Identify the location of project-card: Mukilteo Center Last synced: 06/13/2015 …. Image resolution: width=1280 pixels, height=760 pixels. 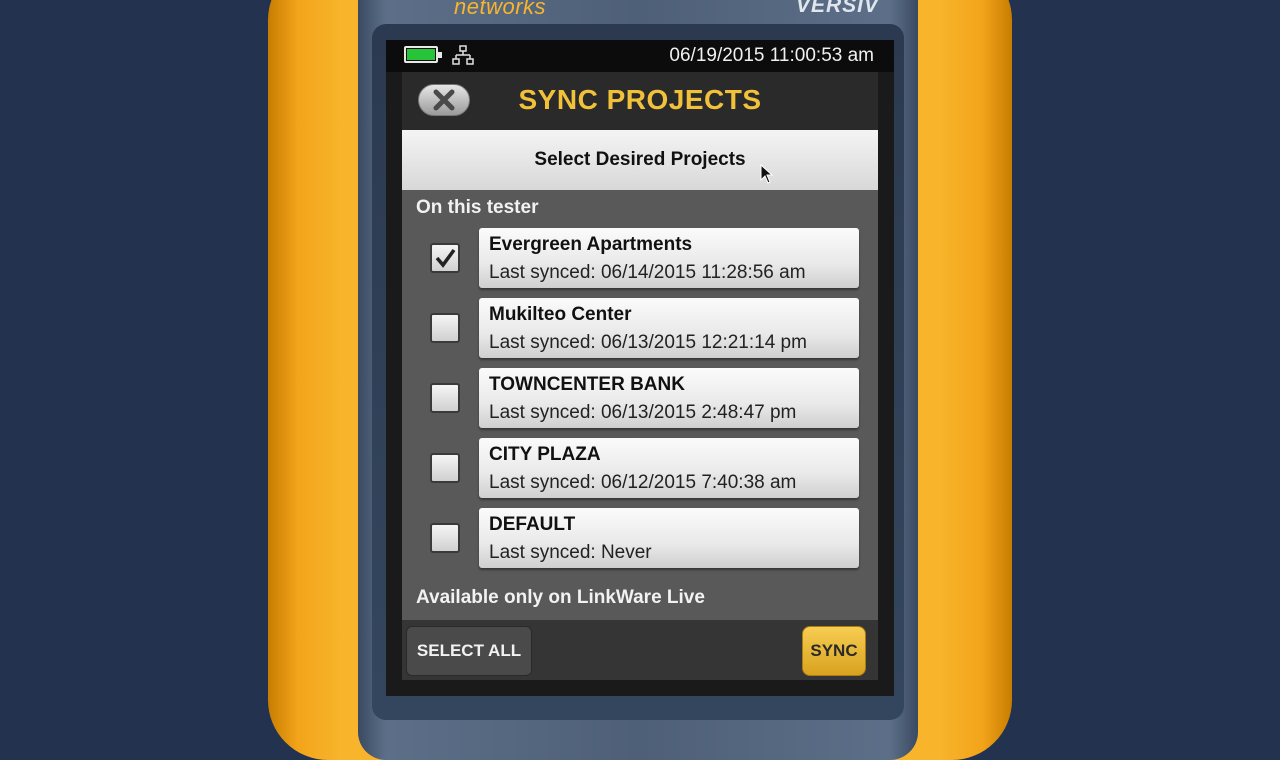
(669, 328).